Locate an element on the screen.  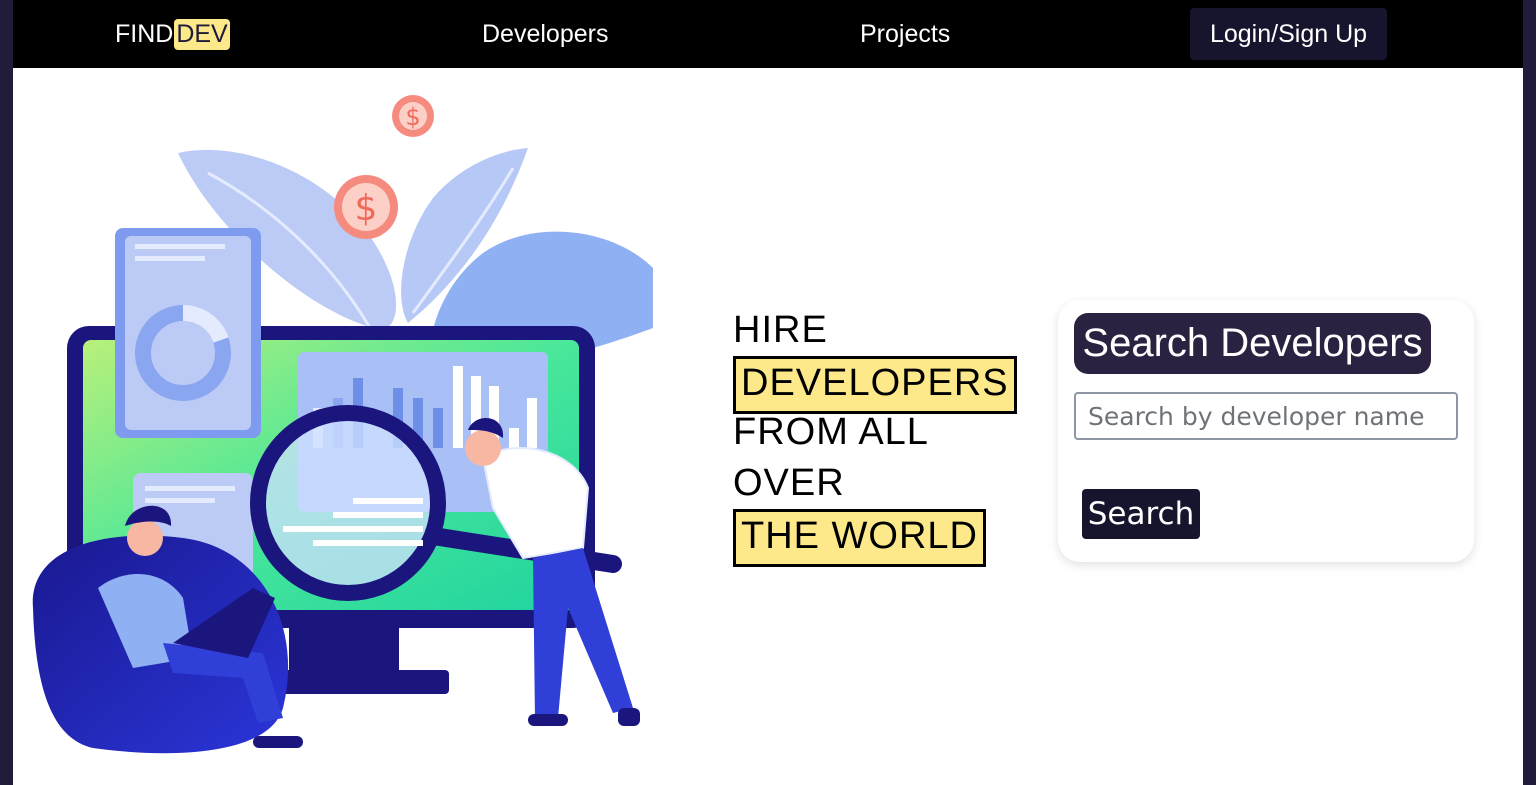
logo: FIND DEV is located at coordinates (172, 34).